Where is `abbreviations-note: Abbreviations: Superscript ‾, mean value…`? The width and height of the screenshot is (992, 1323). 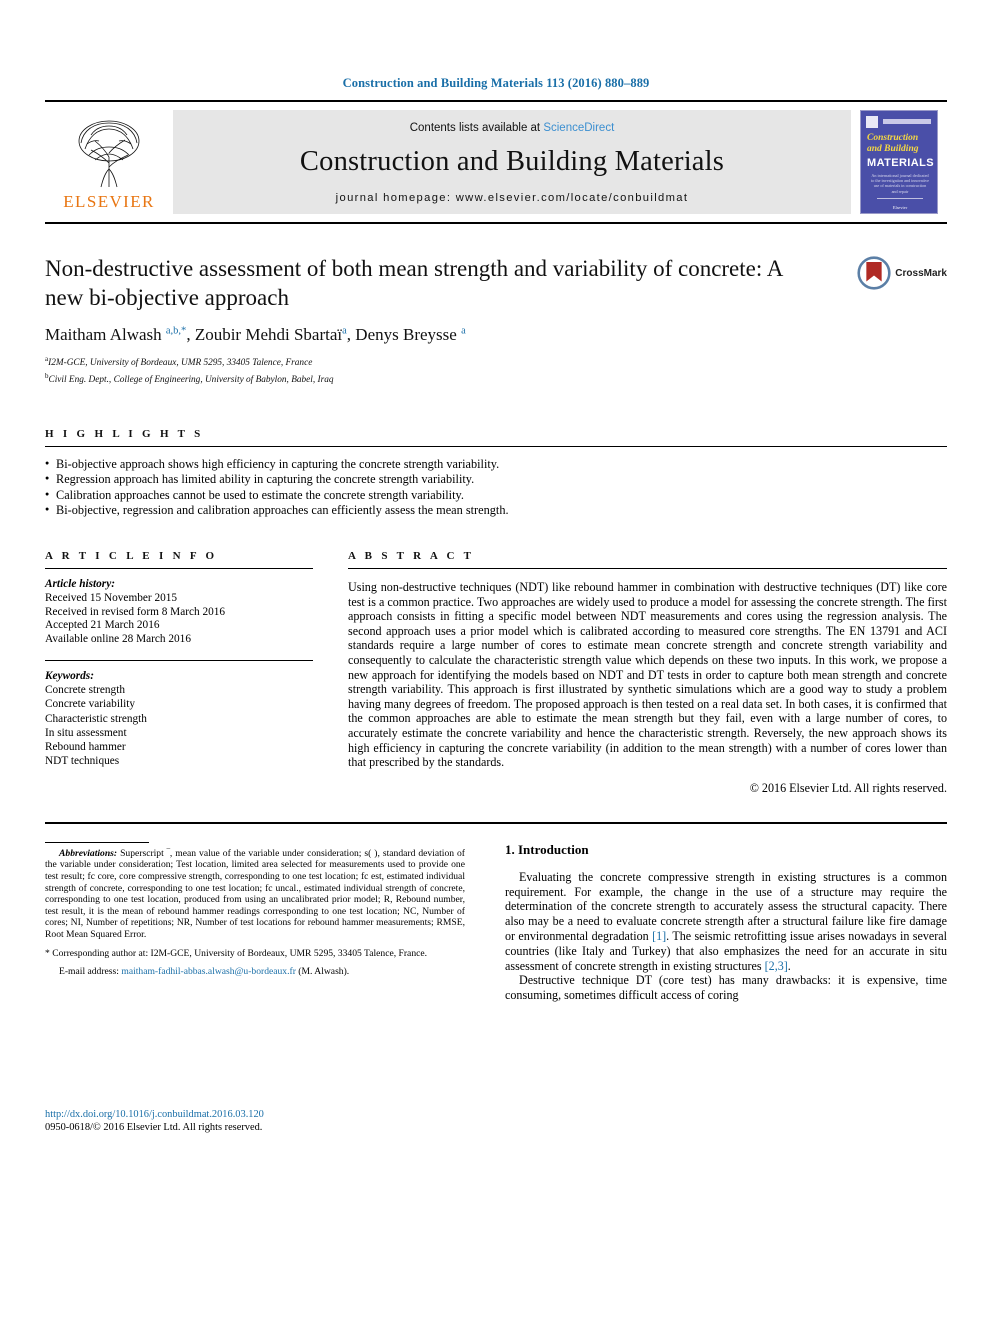
abbreviations-note: Abbreviations: Superscript ‾, mean value… is located at coordinates (255, 894).